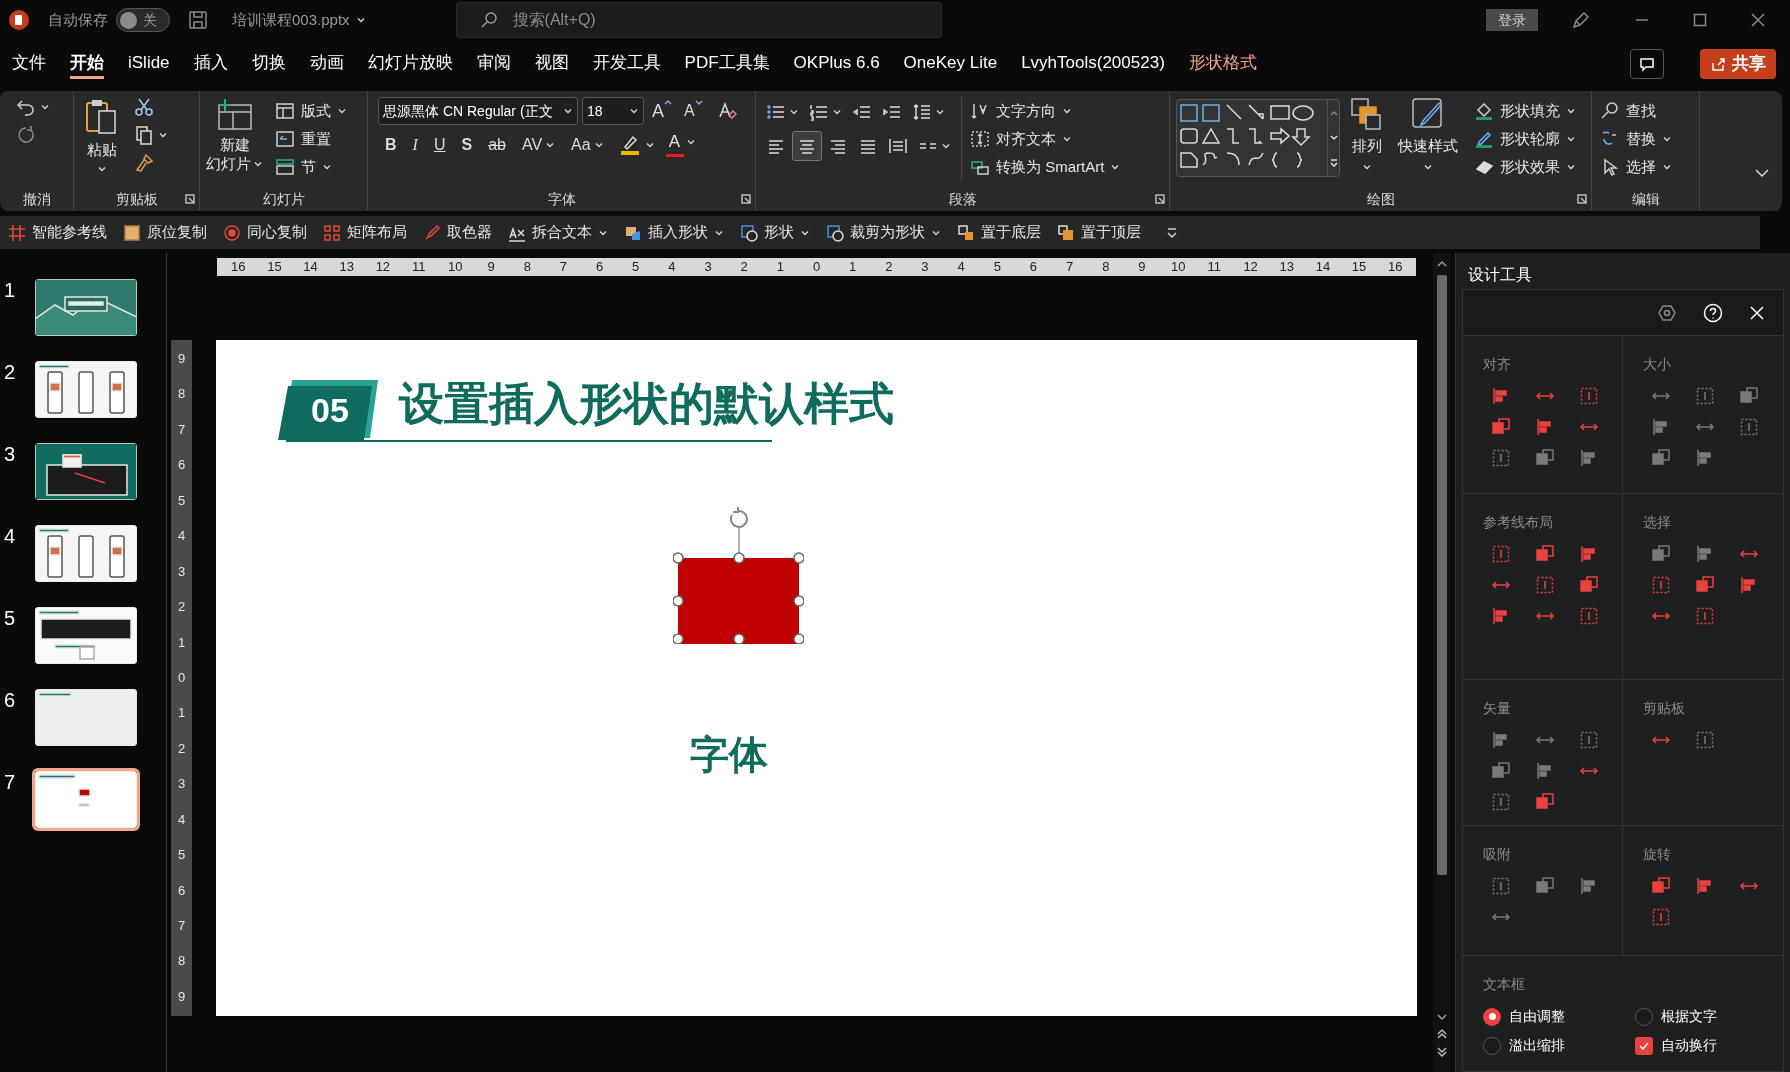  Describe the element at coordinates (1045, 167) in the screenshot. I see `smartart-button: 转换为 SmartArt` at that location.